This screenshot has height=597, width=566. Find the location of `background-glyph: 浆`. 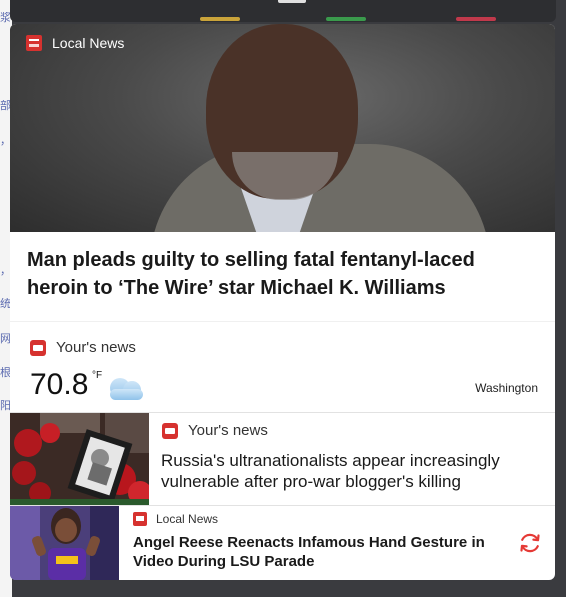

background-glyph: 浆 is located at coordinates (5, 18).